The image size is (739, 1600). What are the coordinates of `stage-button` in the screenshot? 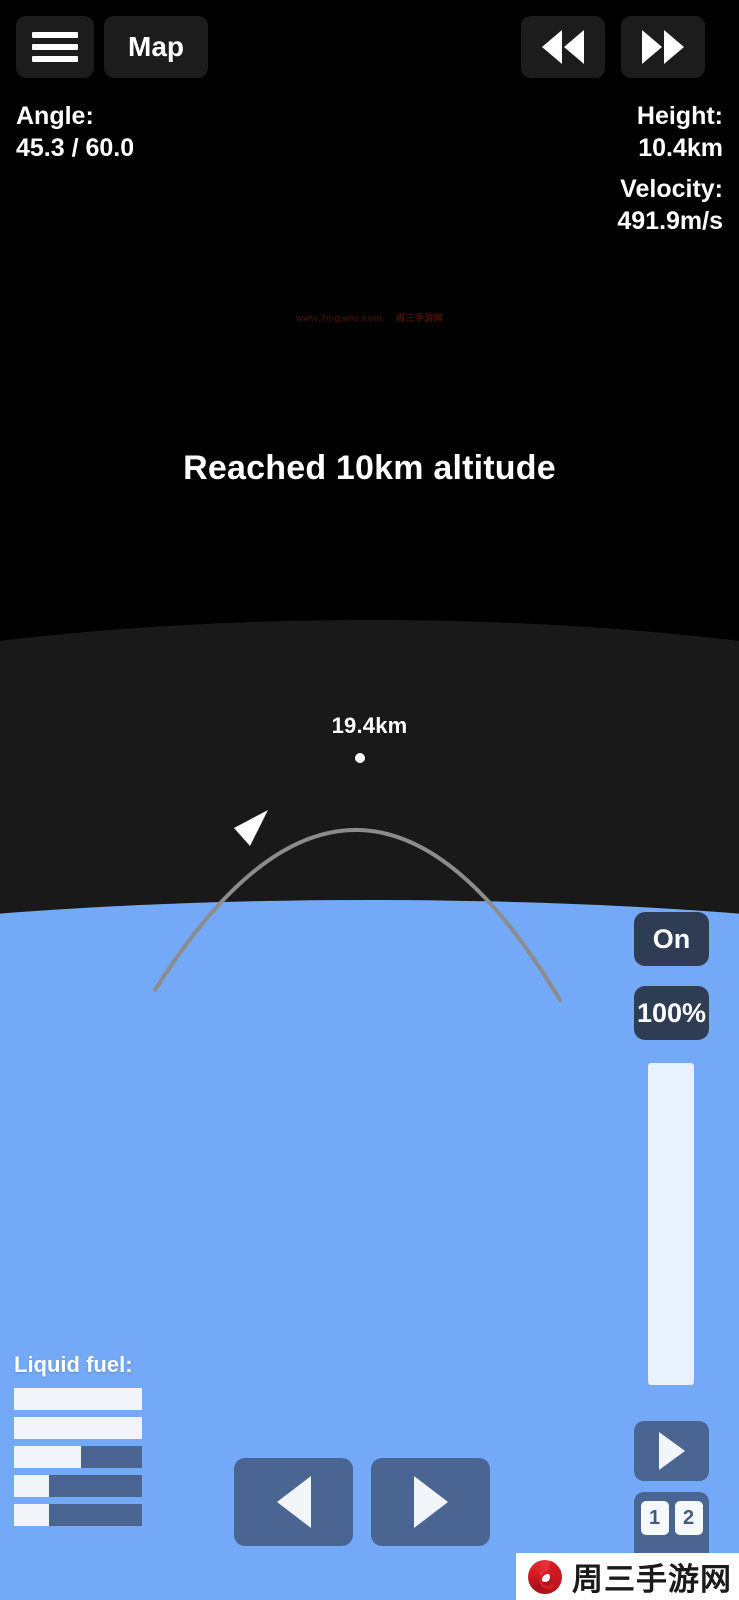 It's located at (671, 1451).